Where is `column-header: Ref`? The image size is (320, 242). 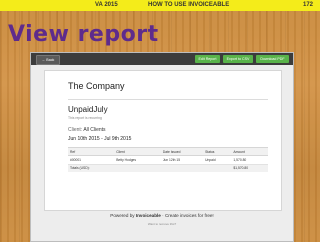
column-header: Ref is located at coordinates (73, 151).